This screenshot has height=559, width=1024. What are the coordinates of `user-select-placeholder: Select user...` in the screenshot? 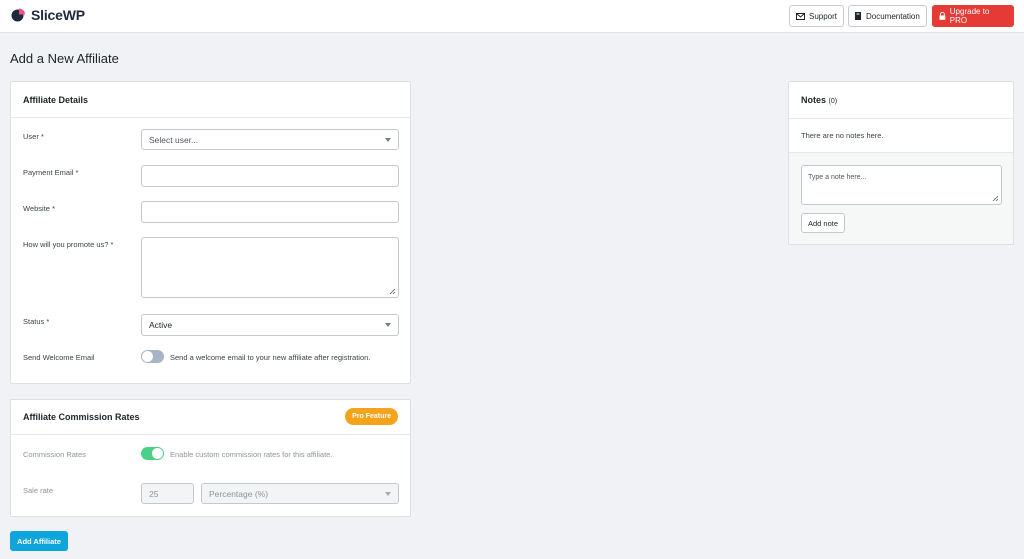 It's located at (174, 140).